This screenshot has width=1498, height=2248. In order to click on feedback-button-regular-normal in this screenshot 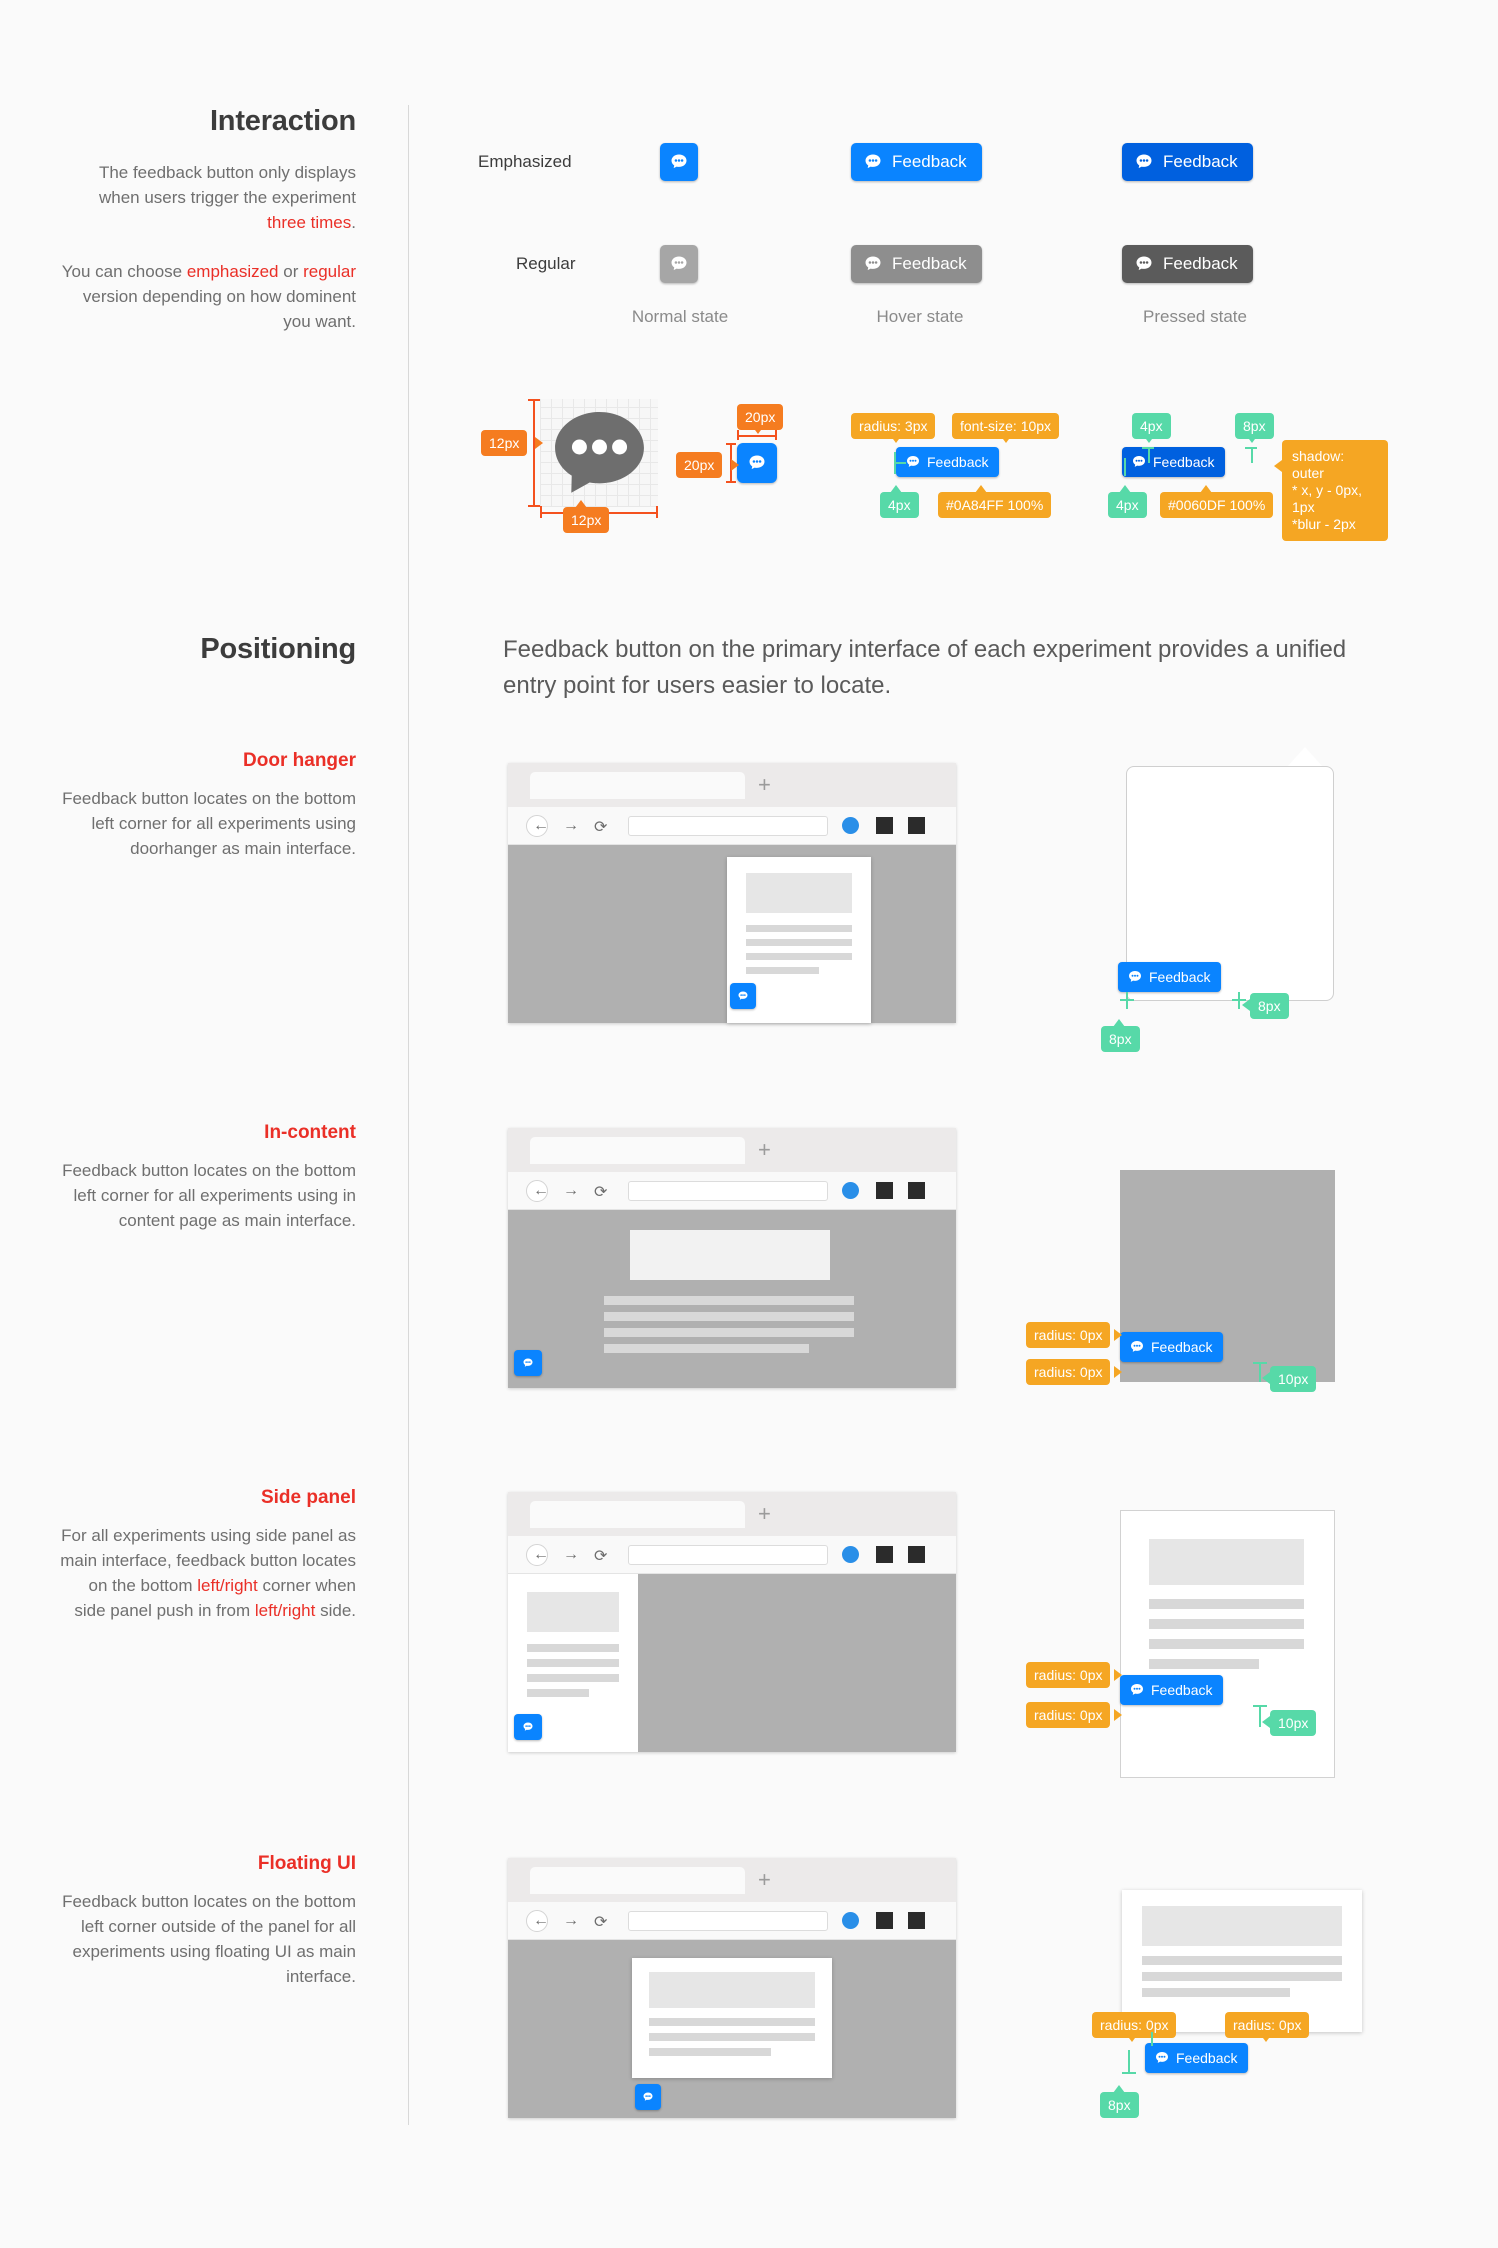, I will do `click(679, 264)`.